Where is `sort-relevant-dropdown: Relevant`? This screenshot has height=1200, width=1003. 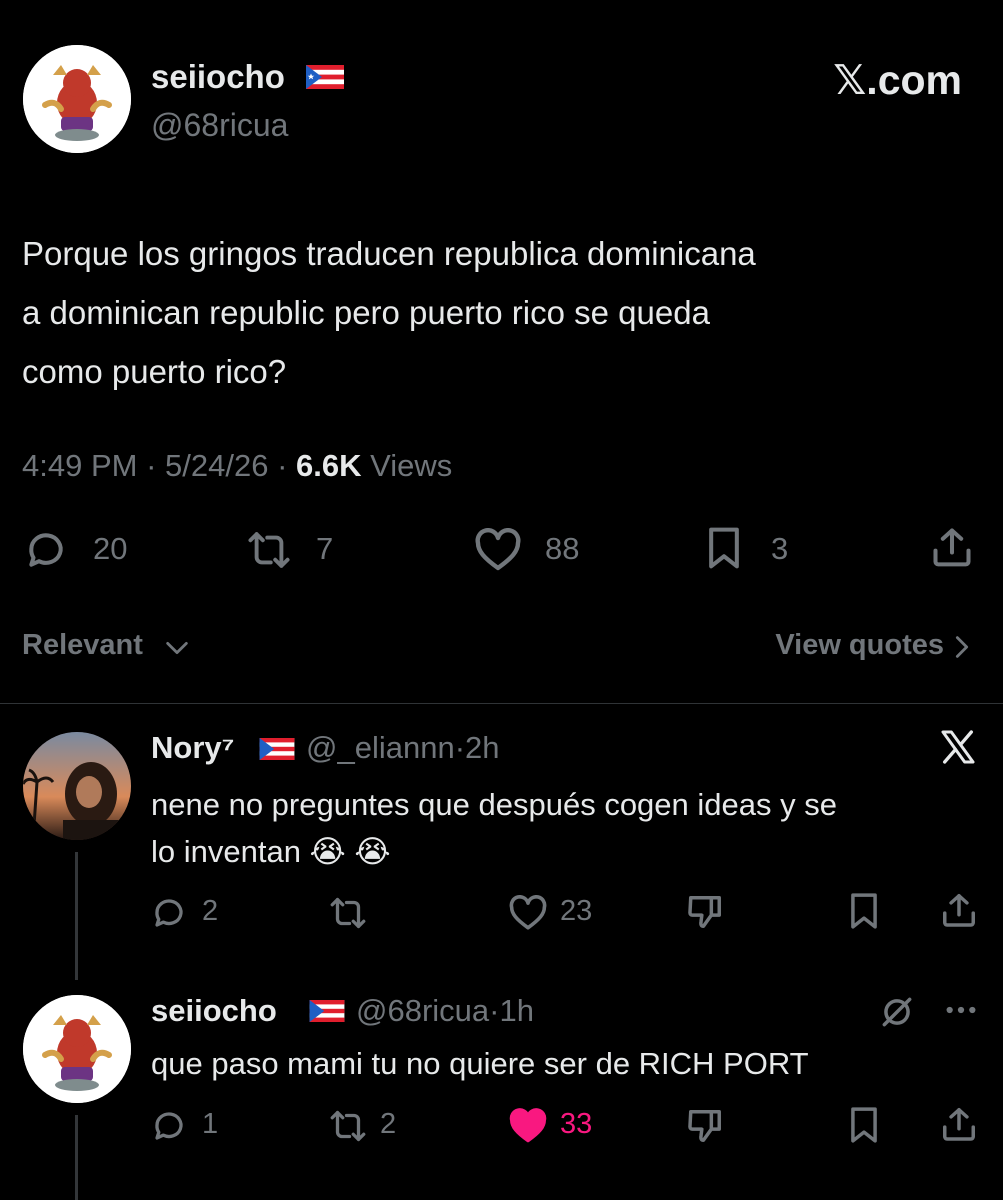 sort-relevant-dropdown: Relevant is located at coordinates (82, 645).